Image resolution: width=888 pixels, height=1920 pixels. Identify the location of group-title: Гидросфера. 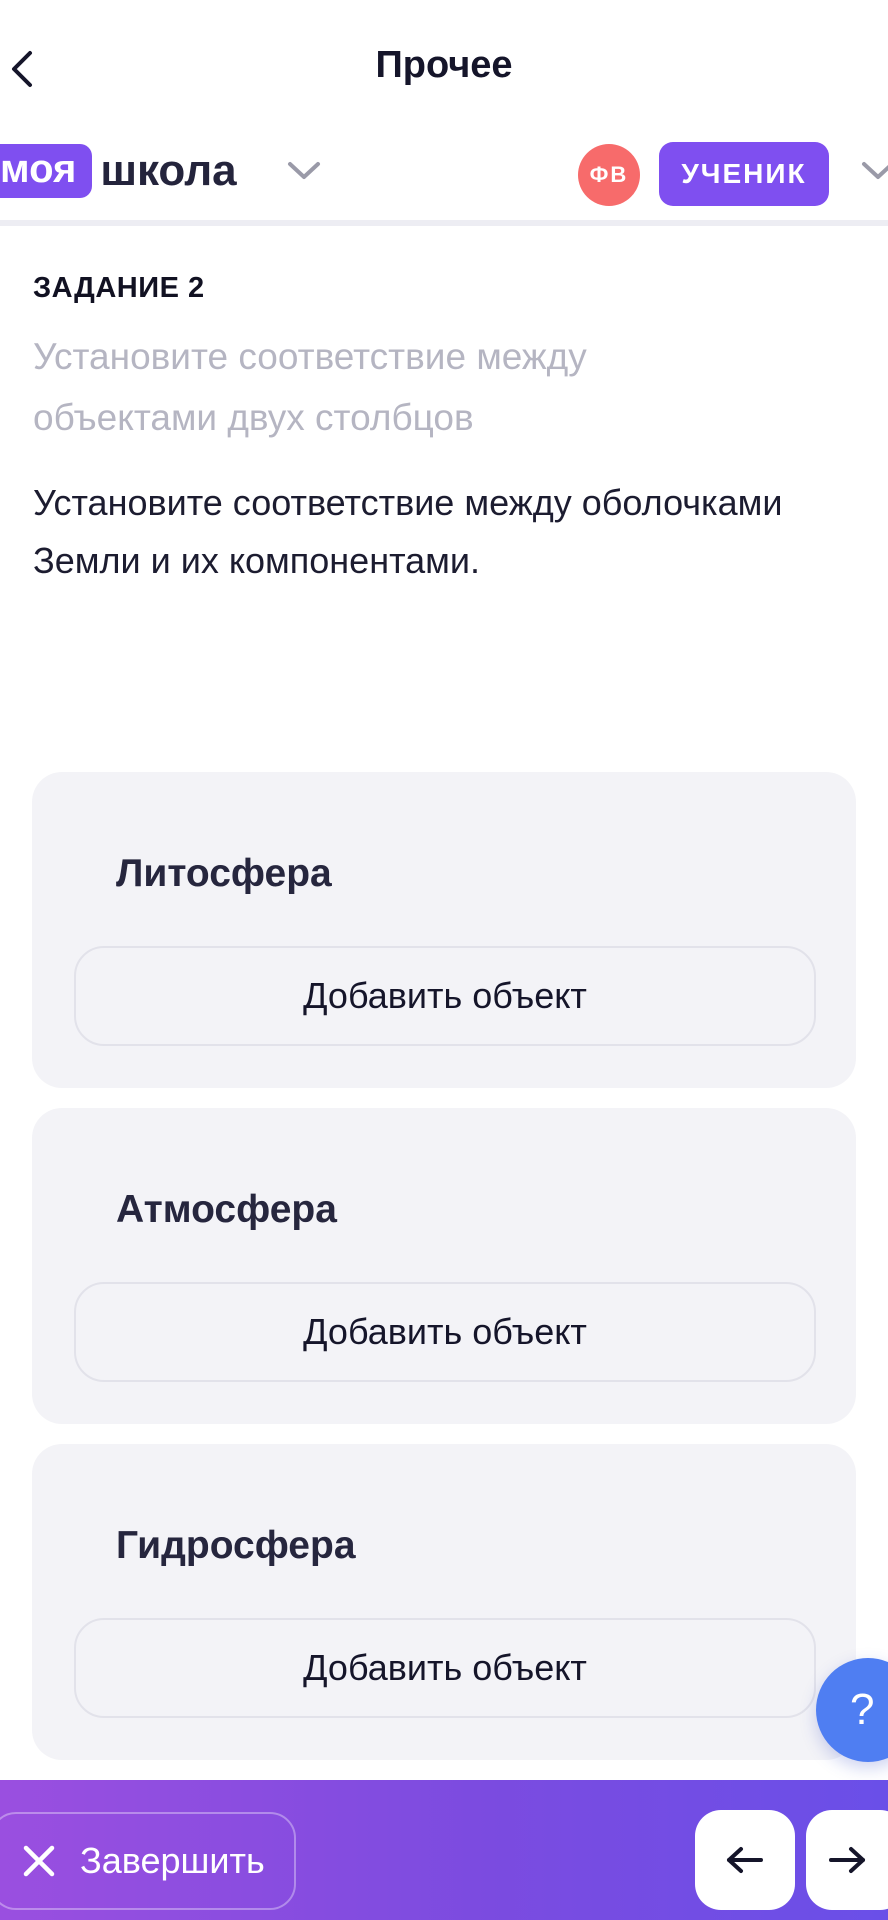
(236, 1545).